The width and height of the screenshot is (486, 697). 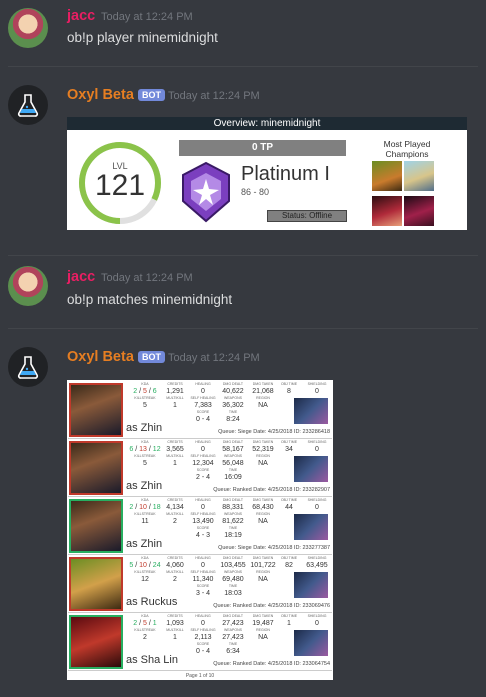 I want to click on stat-dmg_dealt: DMG DEALT 58,167, so click(x=233, y=447).